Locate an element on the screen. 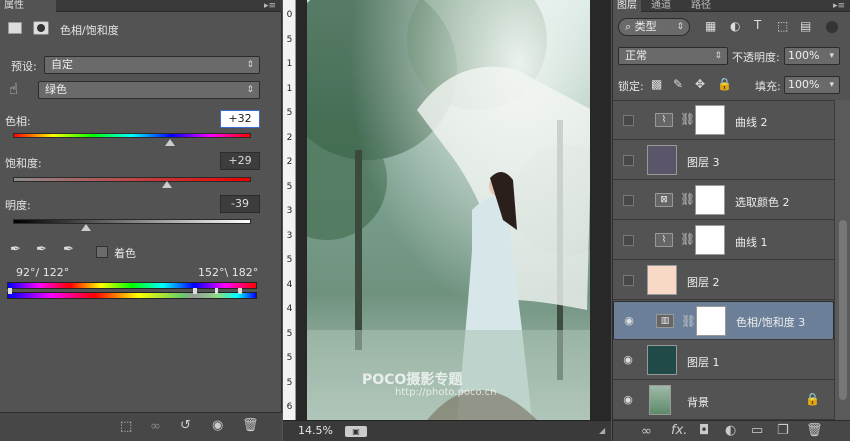 The image size is (850, 441). tab-layers: 图层 is located at coordinates (627, 6).